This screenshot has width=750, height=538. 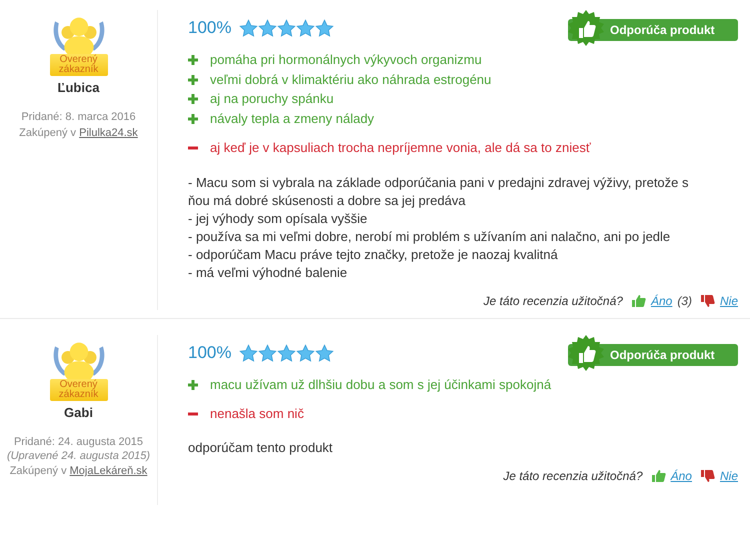 What do you see at coordinates (684, 301) in the screenshot?
I see `yes-count: (3)` at bounding box center [684, 301].